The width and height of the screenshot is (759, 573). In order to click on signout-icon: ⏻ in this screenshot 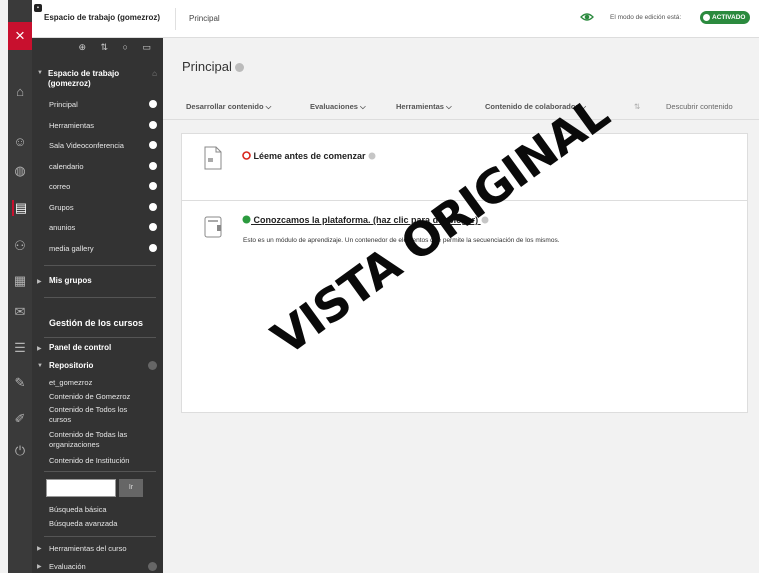, I will do `click(20, 451)`.